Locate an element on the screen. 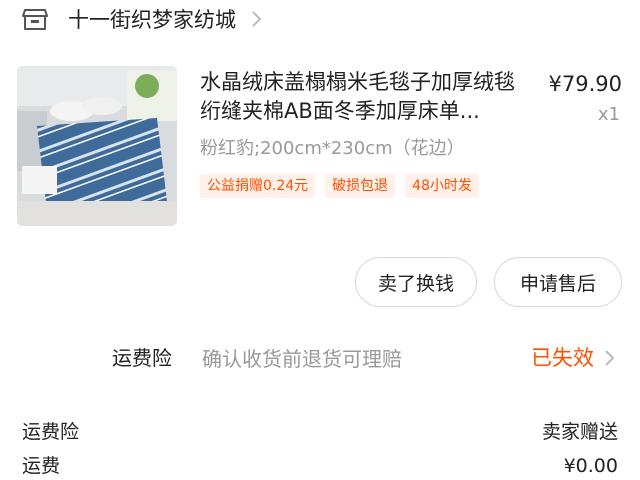 The width and height of the screenshot is (640, 480). product-tags: 公益捐赠0.24元 破损包退 48小时发 is located at coordinates (339, 186).